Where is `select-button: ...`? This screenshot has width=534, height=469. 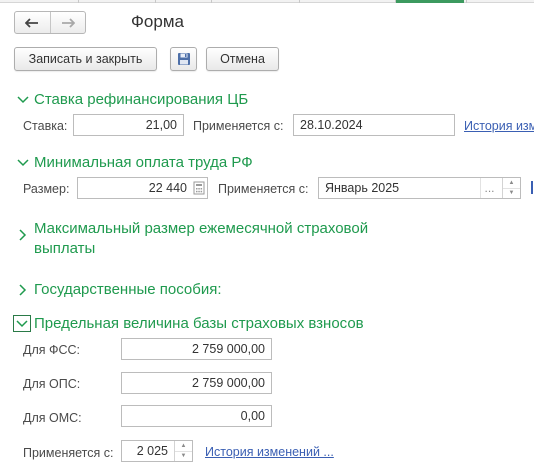 select-button: ... is located at coordinates (489, 188).